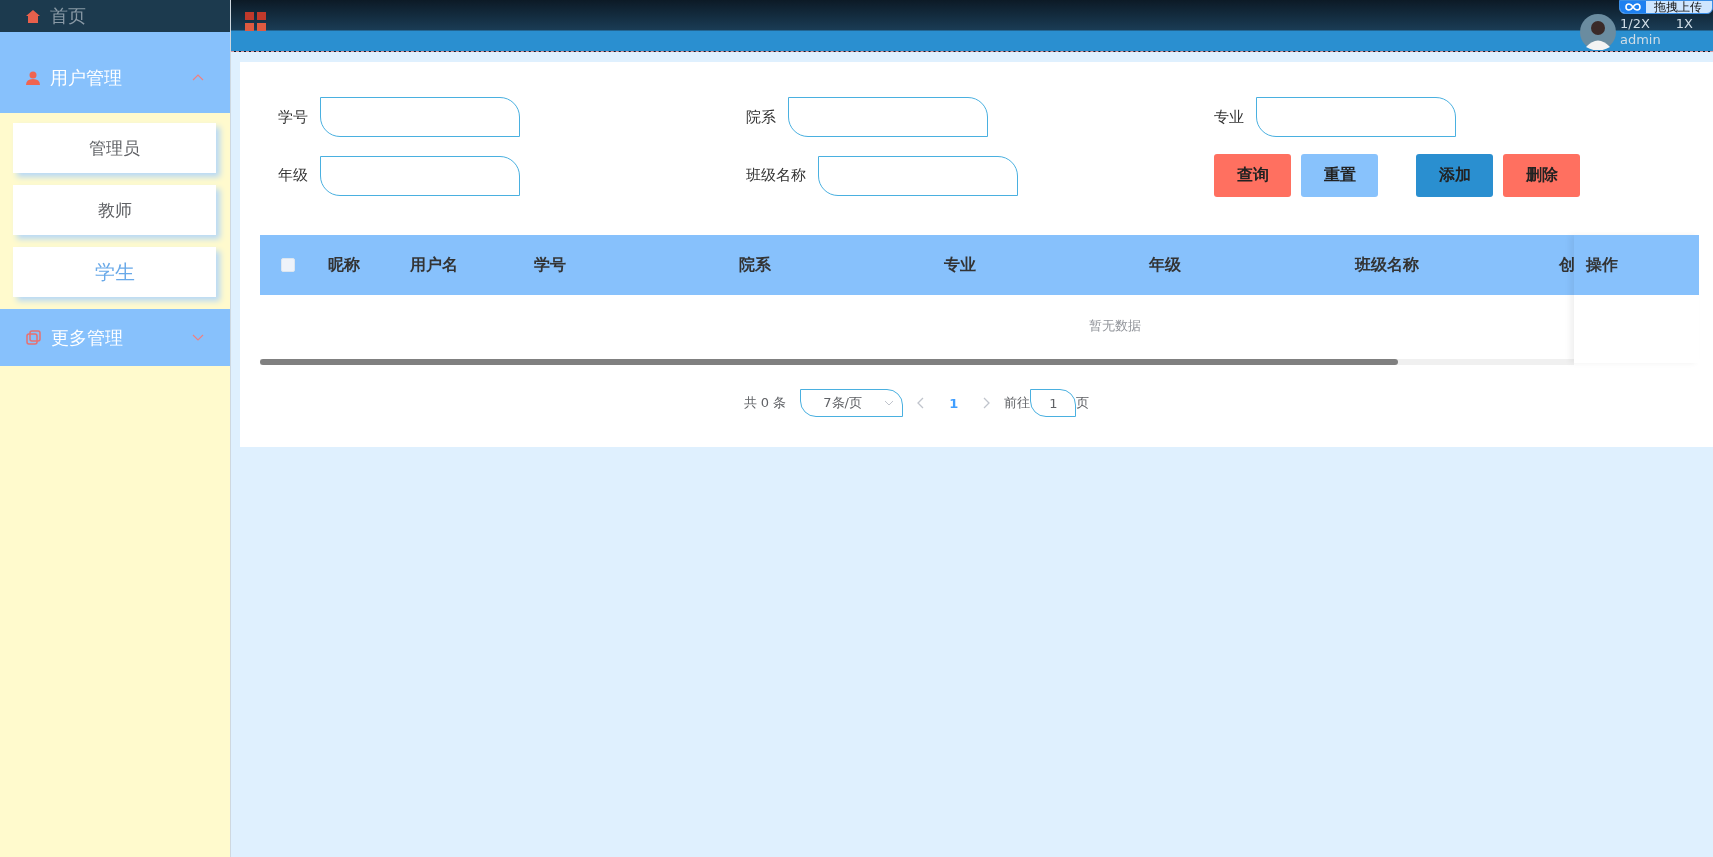 The image size is (1713, 857). Describe the element at coordinates (1083, 403) in the screenshot. I see `page-suffix: 页` at that location.